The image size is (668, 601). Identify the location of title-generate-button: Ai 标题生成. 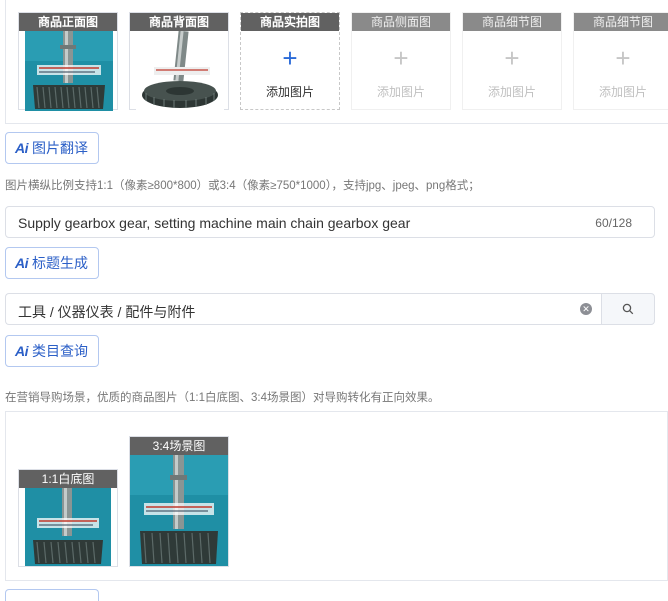
(52, 263).